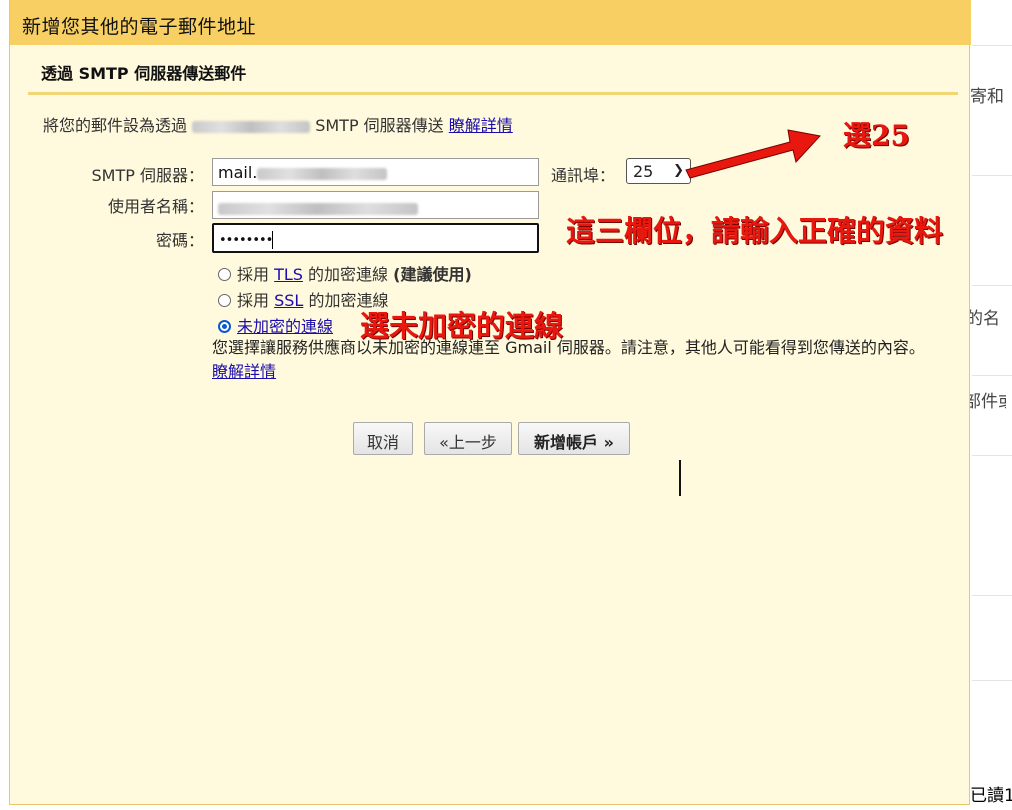 The image size is (1012, 810). What do you see at coordinates (285, 326) in the screenshot?
I see `unencrypted-link: 未加密的連線` at bounding box center [285, 326].